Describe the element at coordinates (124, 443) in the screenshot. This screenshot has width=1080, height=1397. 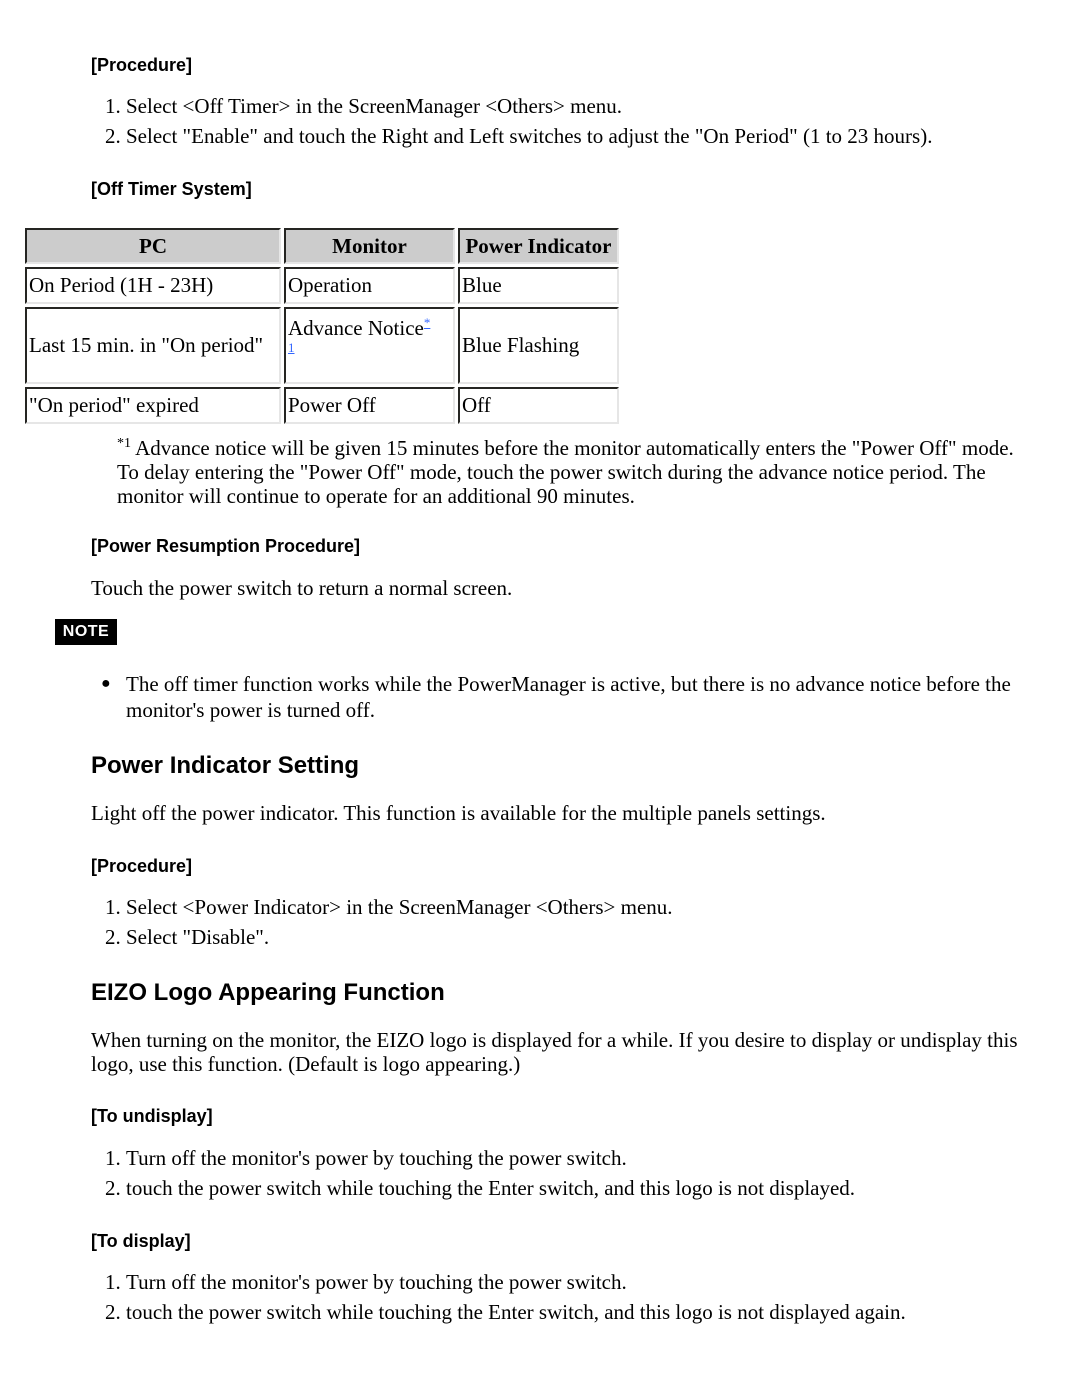
I see `footnote-marker: *1` at that location.